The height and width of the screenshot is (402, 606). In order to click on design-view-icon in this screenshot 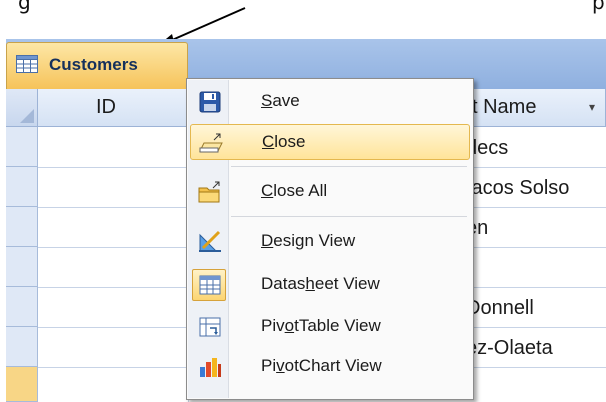, I will do `click(210, 241)`.